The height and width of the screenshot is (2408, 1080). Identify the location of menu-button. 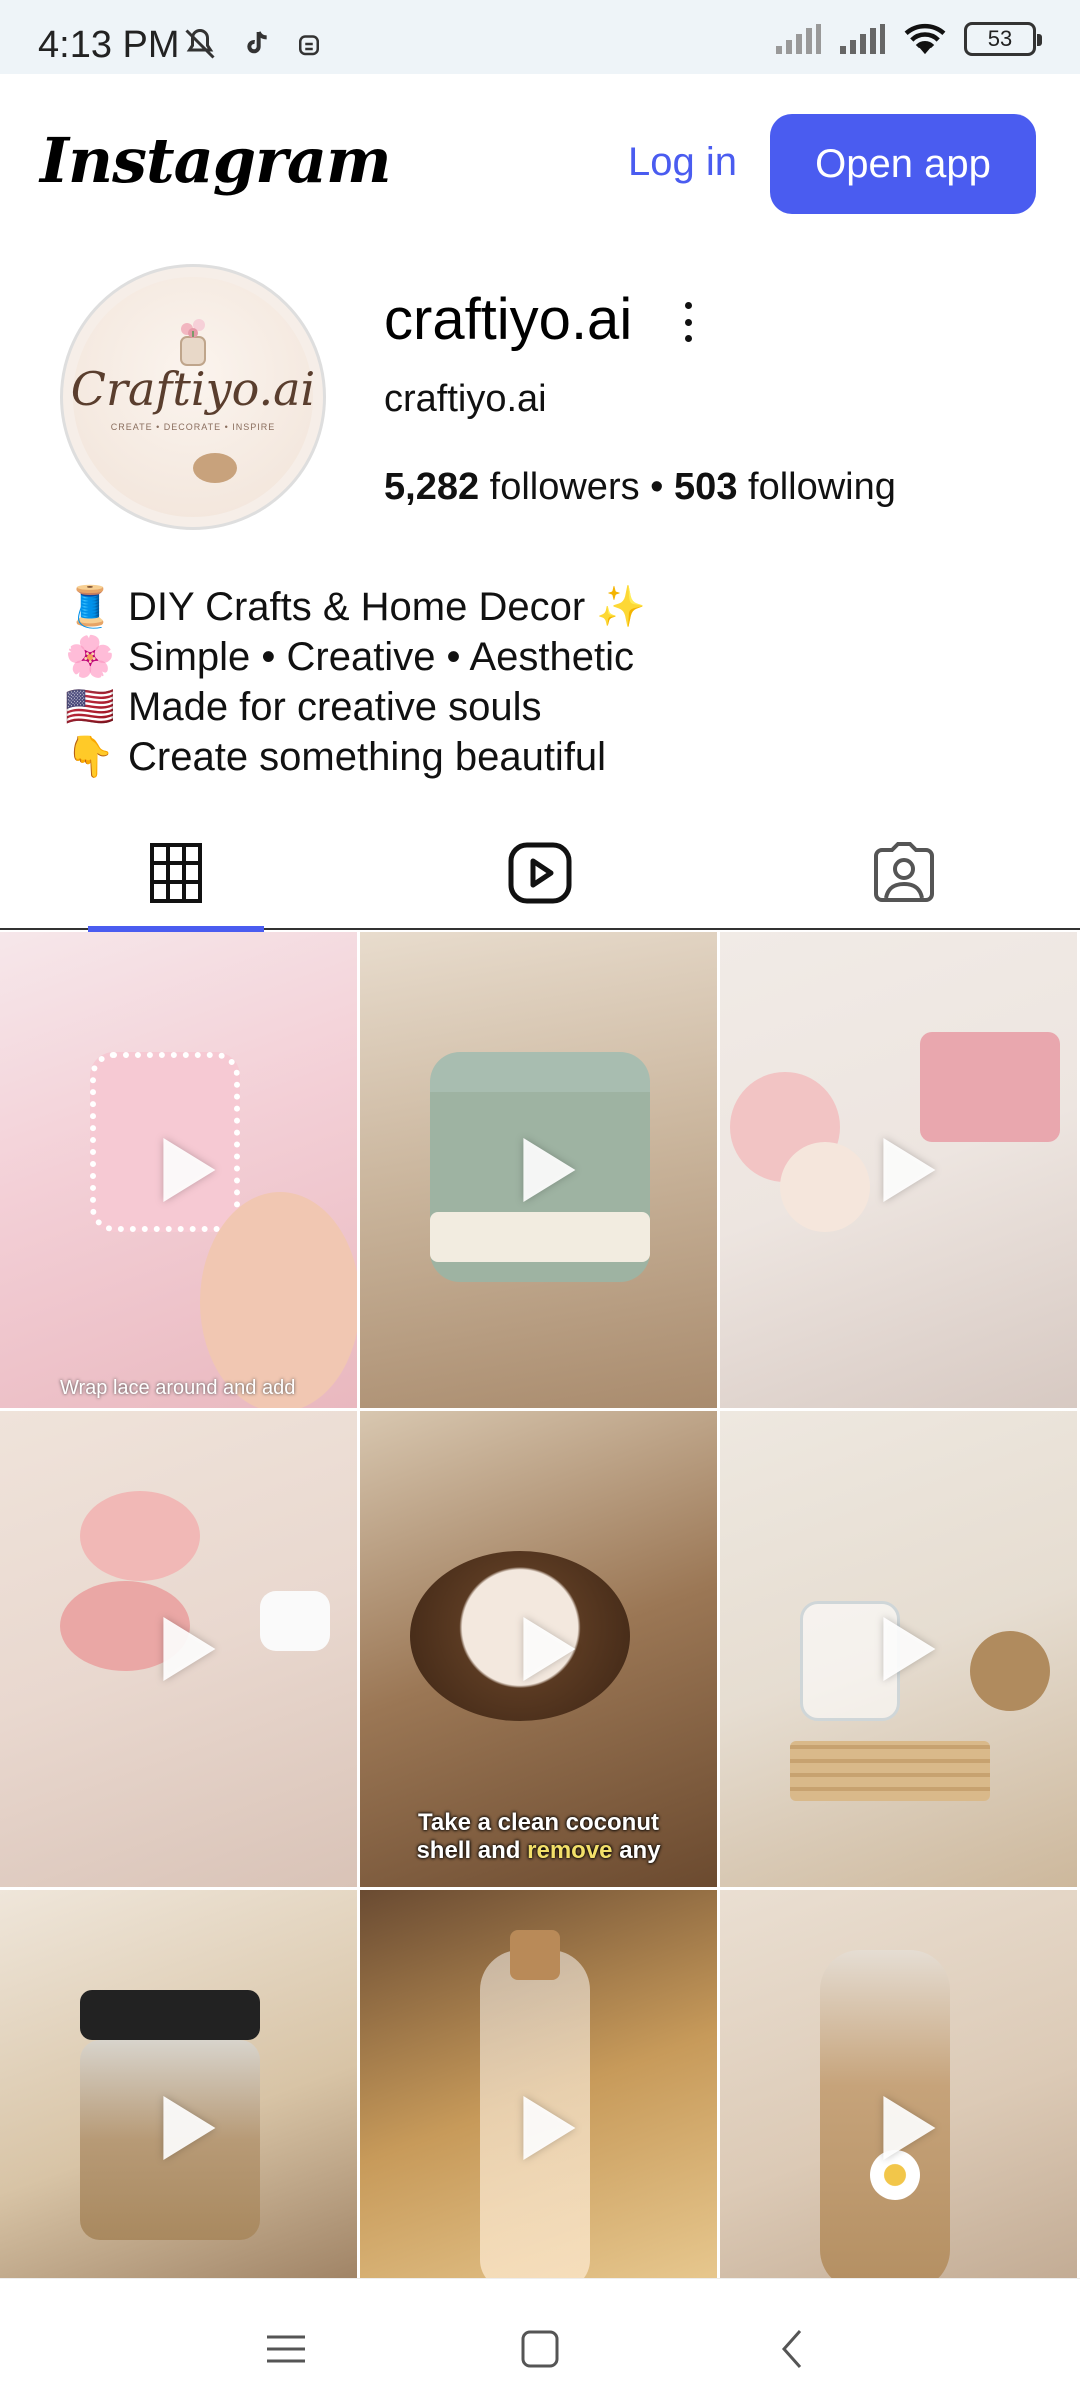
(286, 2349).